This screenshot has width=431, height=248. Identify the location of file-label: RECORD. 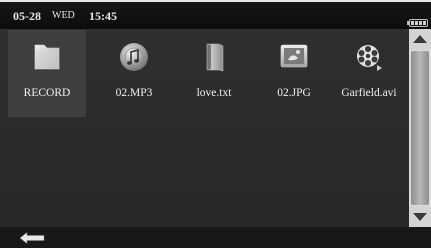
(47, 93).